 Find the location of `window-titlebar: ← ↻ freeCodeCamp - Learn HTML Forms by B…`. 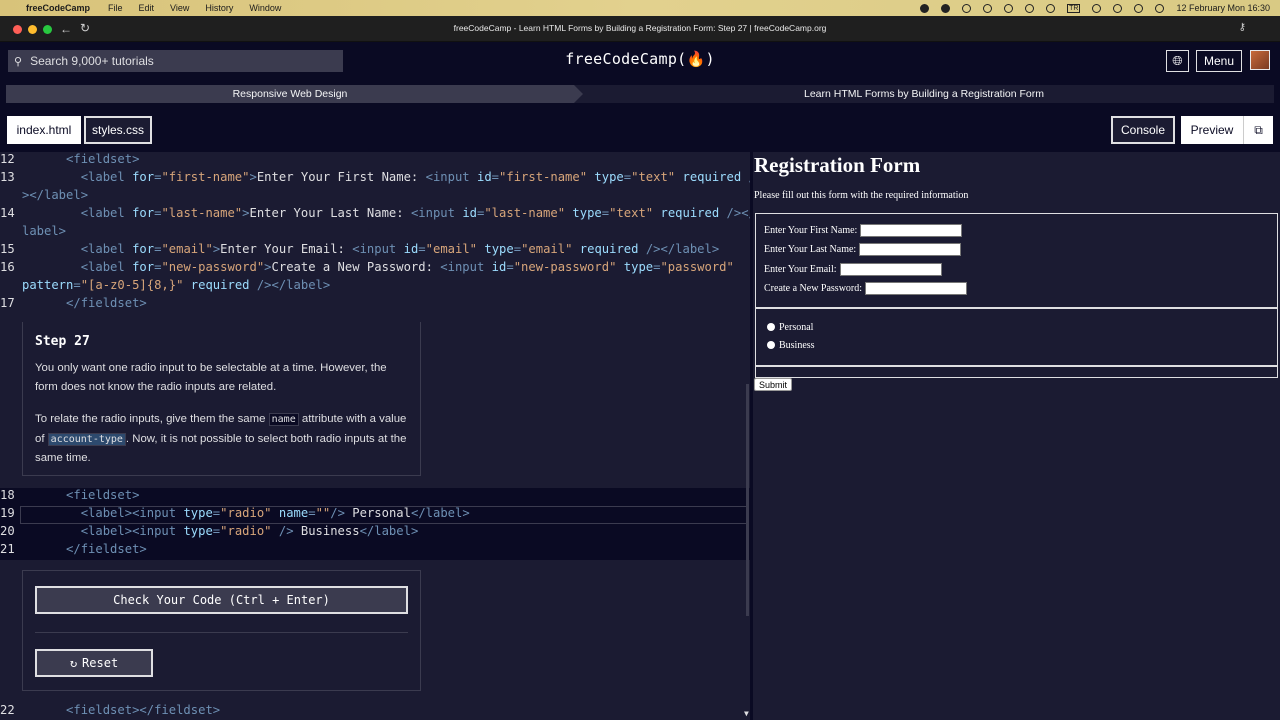

window-titlebar: ← ↻ freeCodeCamp - Learn HTML Forms by B… is located at coordinates (640, 29).